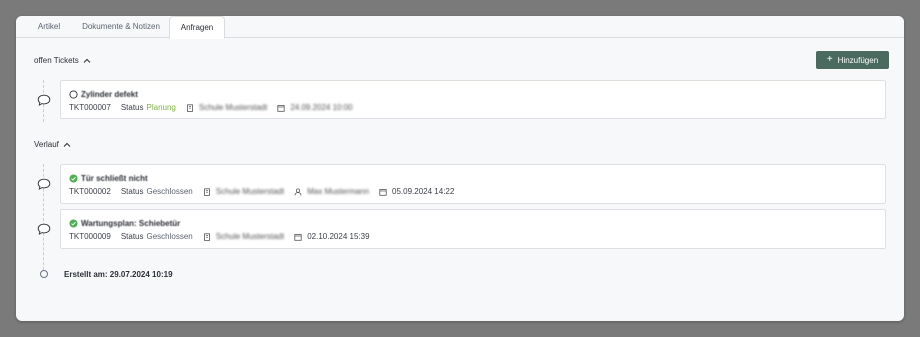  I want to click on tab-artikel: Artikel, so click(49, 27).